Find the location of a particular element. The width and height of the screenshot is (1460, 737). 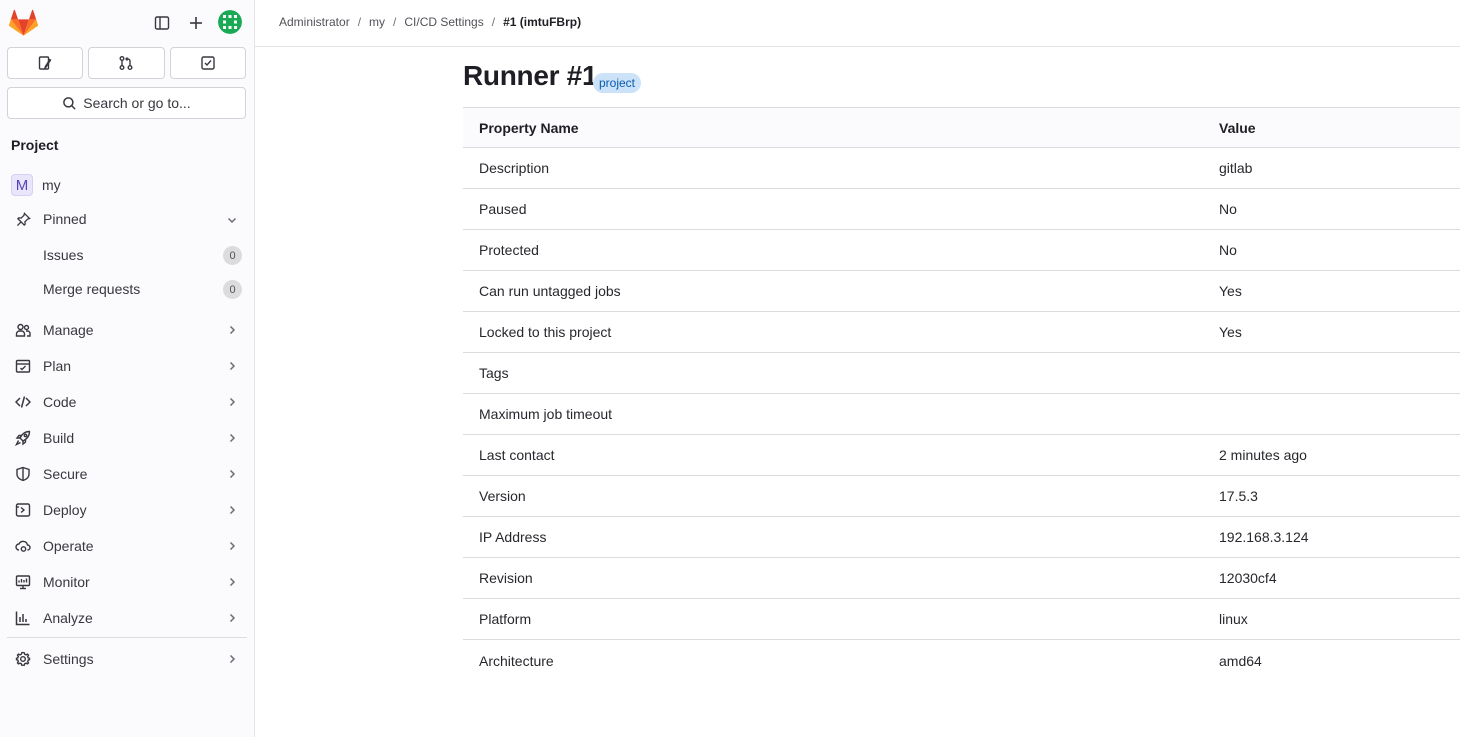

column-header-value: Value is located at coordinates (1237, 127).